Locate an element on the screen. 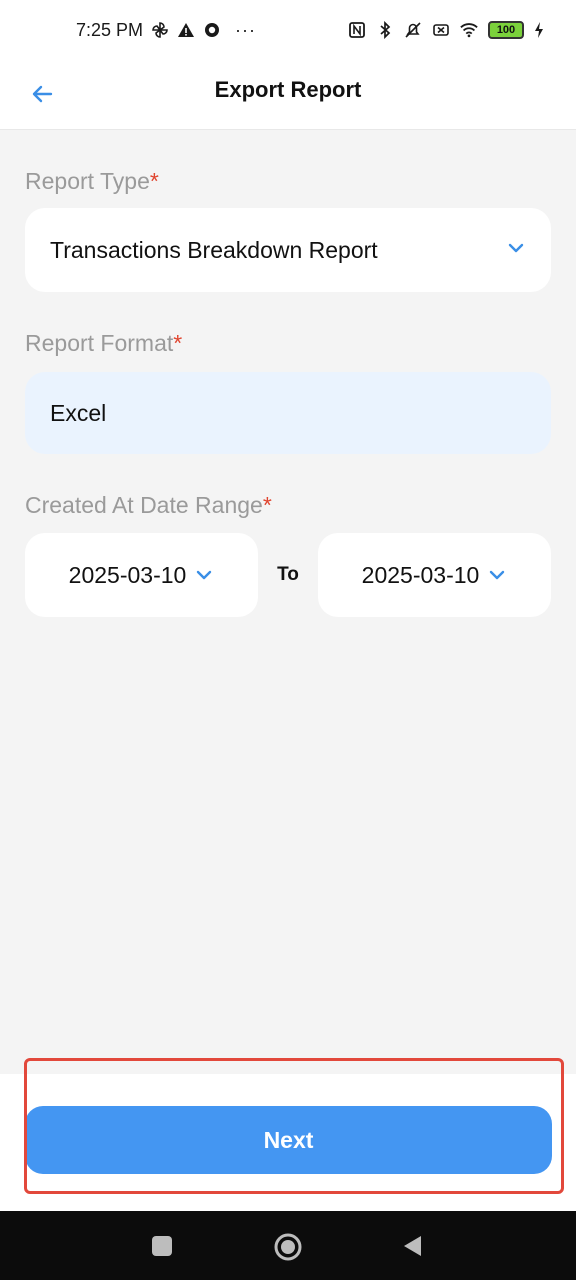  status-time: 7:25 PM is located at coordinates (110, 29).